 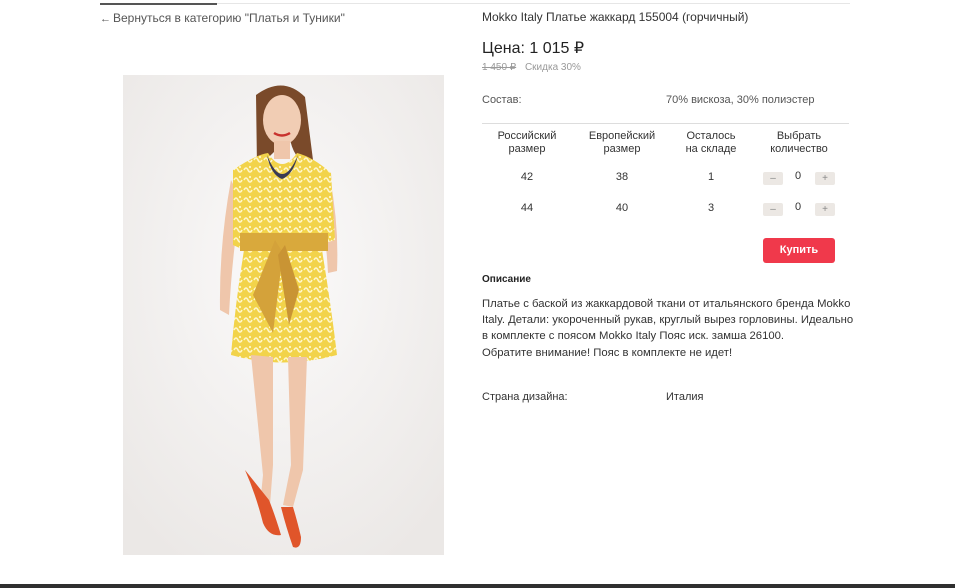 What do you see at coordinates (665, 123) in the screenshot?
I see `divider` at bounding box center [665, 123].